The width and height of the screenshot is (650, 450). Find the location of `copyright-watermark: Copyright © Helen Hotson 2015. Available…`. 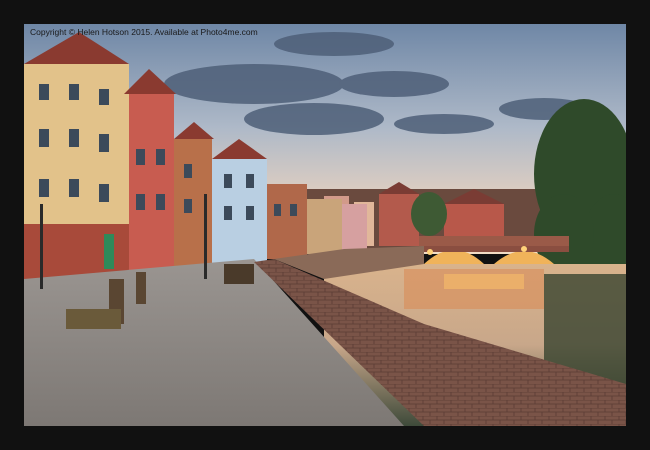

copyright-watermark: Copyright © Helen Hotson 2015. Available… is located at coordinates (144, 32).